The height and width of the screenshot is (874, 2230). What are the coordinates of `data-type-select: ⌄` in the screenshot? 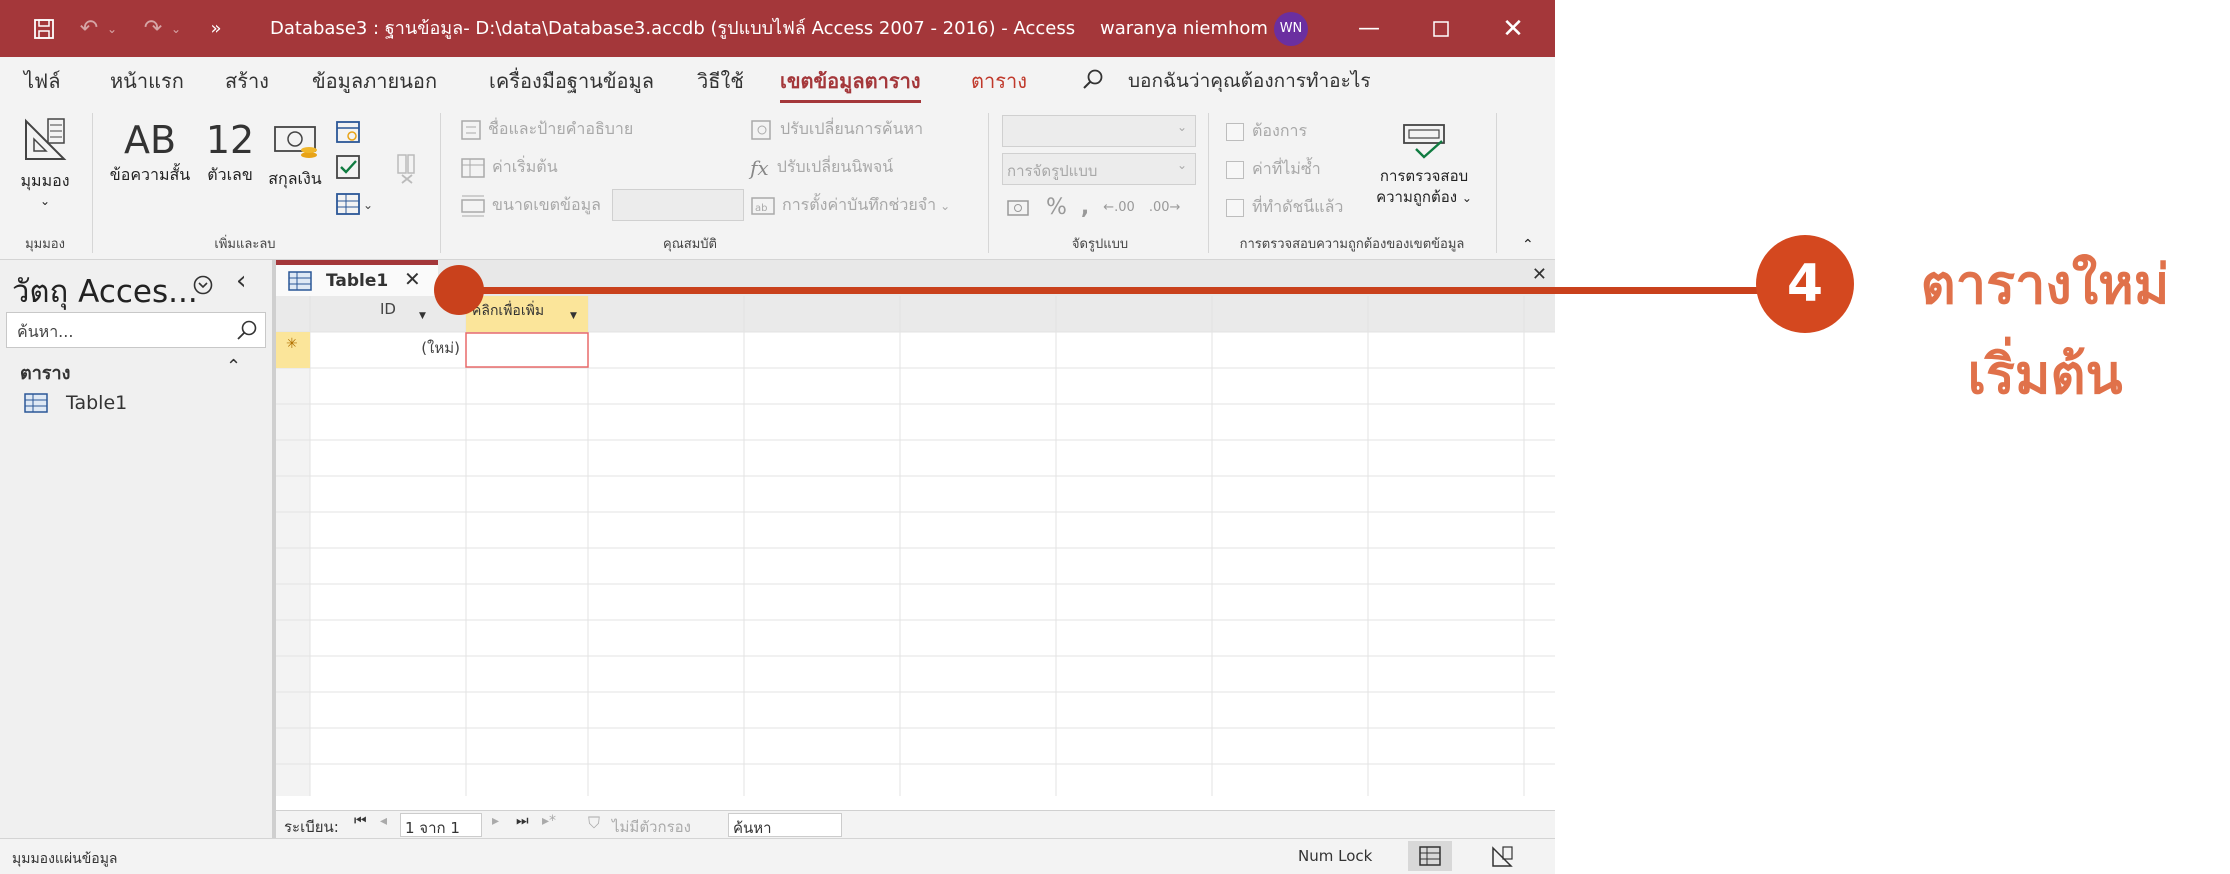 It's located at (1099, 131).